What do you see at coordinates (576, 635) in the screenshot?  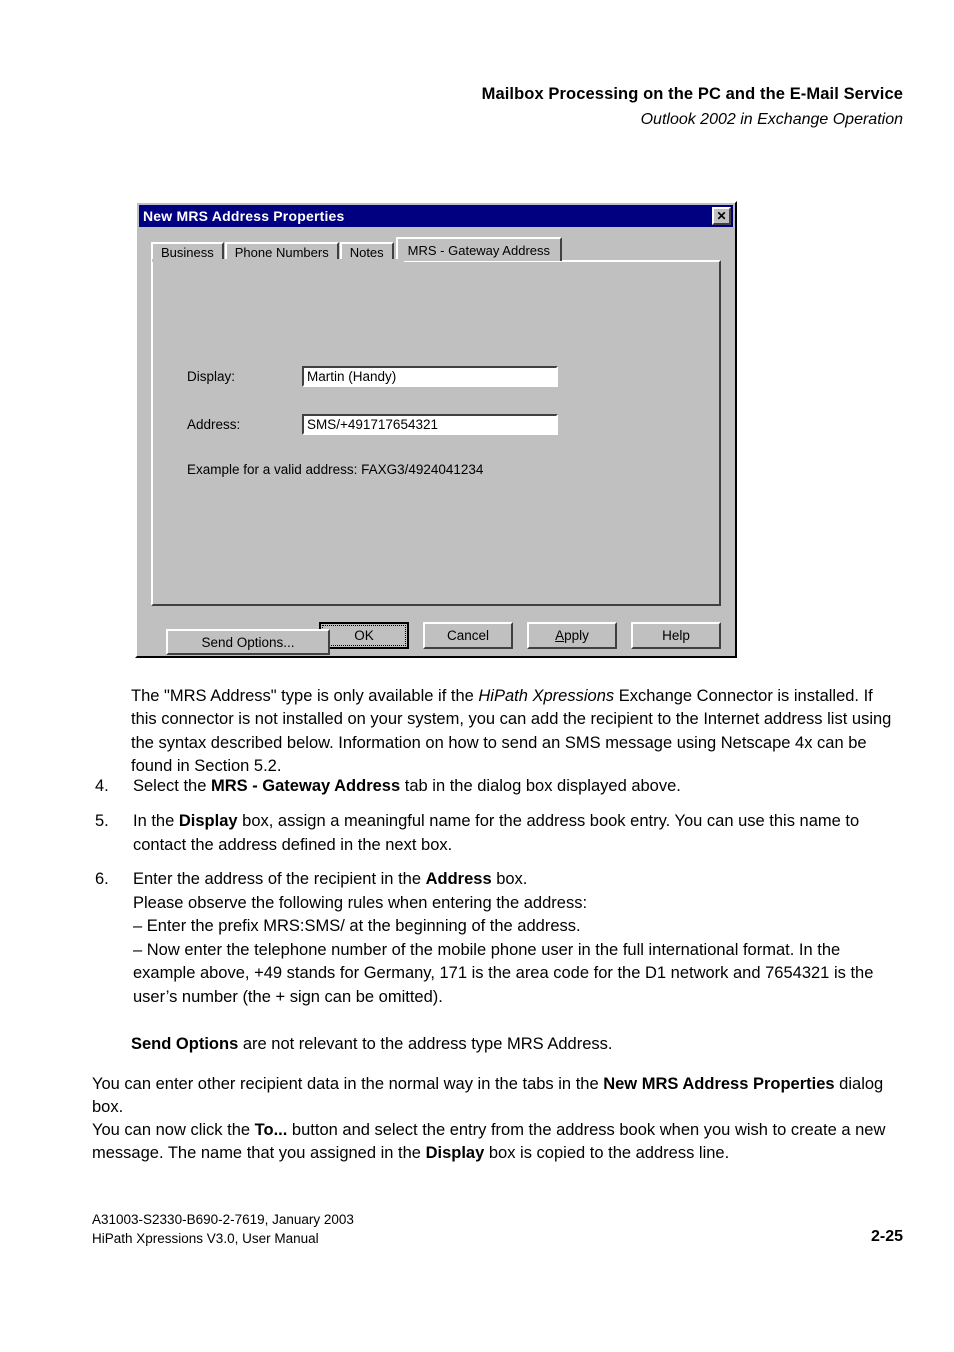 I see `apply-button-label: pply` at bounding box center [576, 635].